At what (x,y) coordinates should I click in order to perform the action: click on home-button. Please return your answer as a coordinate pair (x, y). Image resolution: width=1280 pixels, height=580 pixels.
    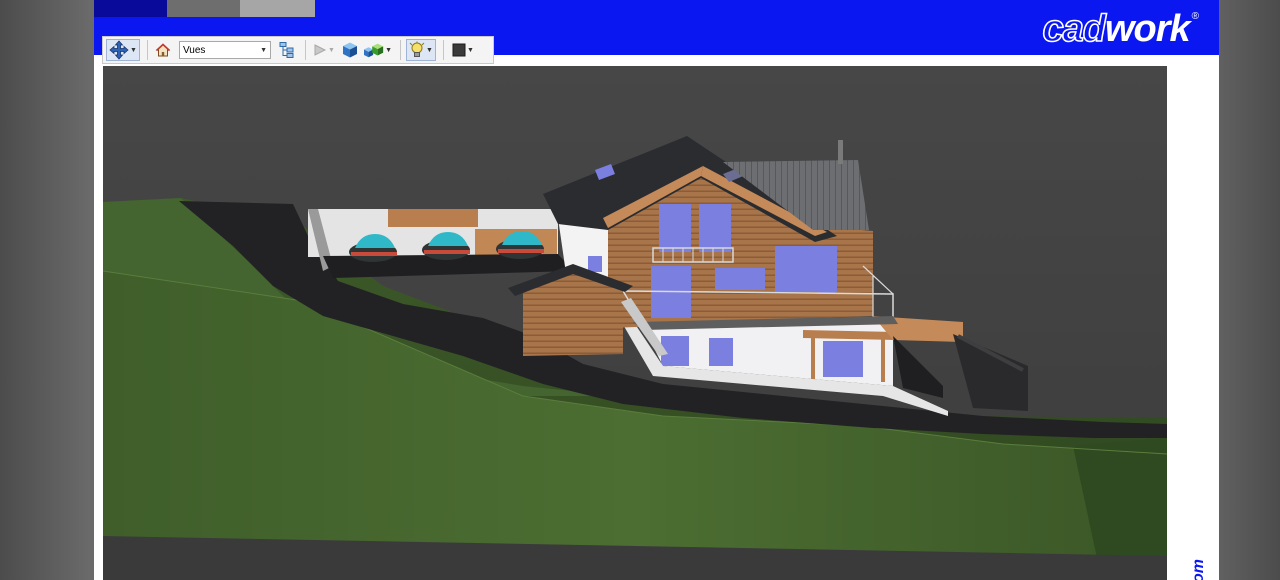
    Looking at the image, I should click on (163, 50).